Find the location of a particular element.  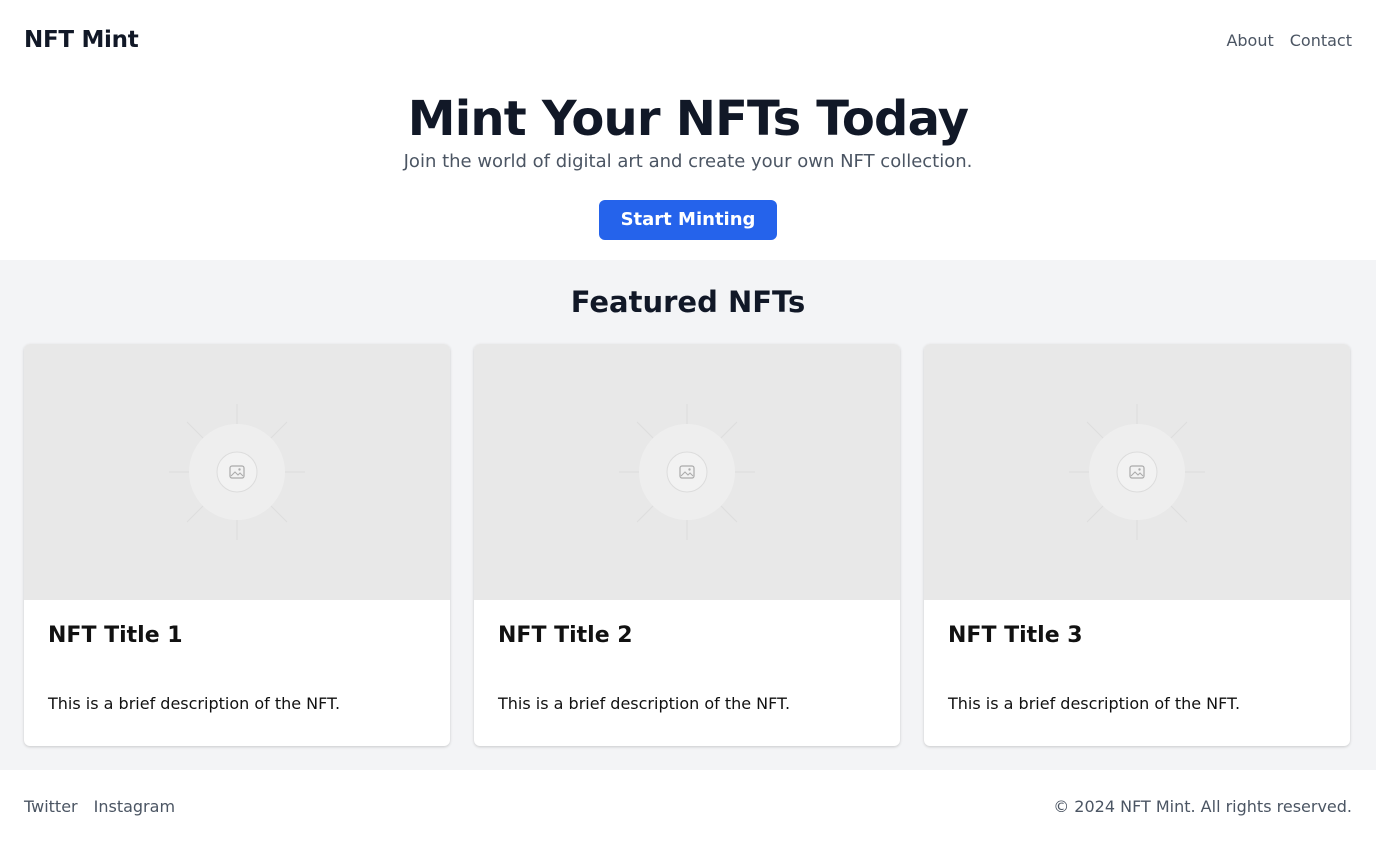

nft-title: NFT Title 3 is located at coordinates (1015, 635).